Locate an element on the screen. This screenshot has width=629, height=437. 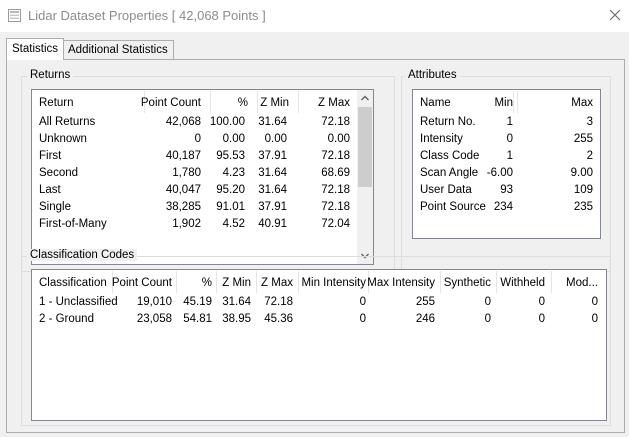
attribute-name: User Data is located at coordinates (446, 190).